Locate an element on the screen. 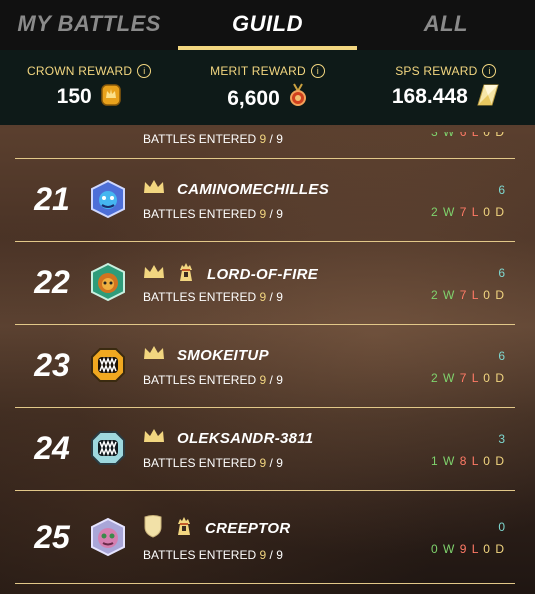 The width and height of the screenshot is (535, 594). merit-reward-label: MERIT REWARD is located at coordinates (258, 71).